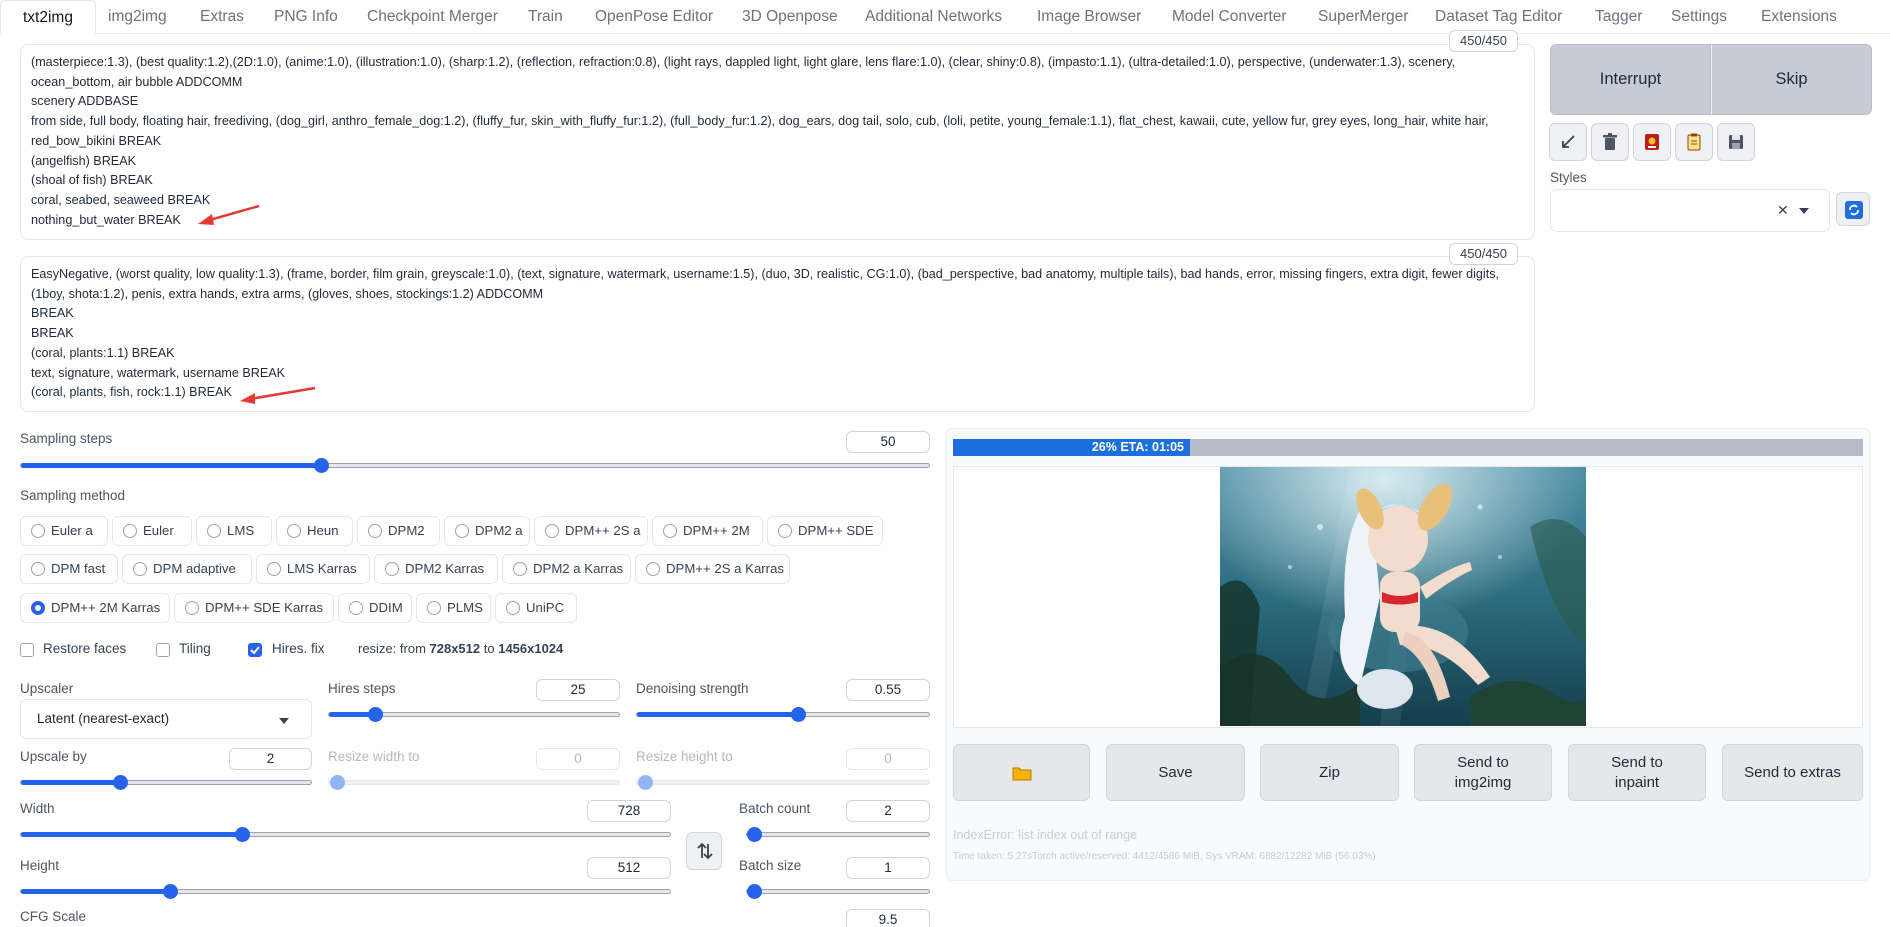 Image resolution: width=1890 pixels, height=927 pixels. Describe the element at coordinates (578, 690) in the screenshot. I see `hires-steps-input: 25` at that location.